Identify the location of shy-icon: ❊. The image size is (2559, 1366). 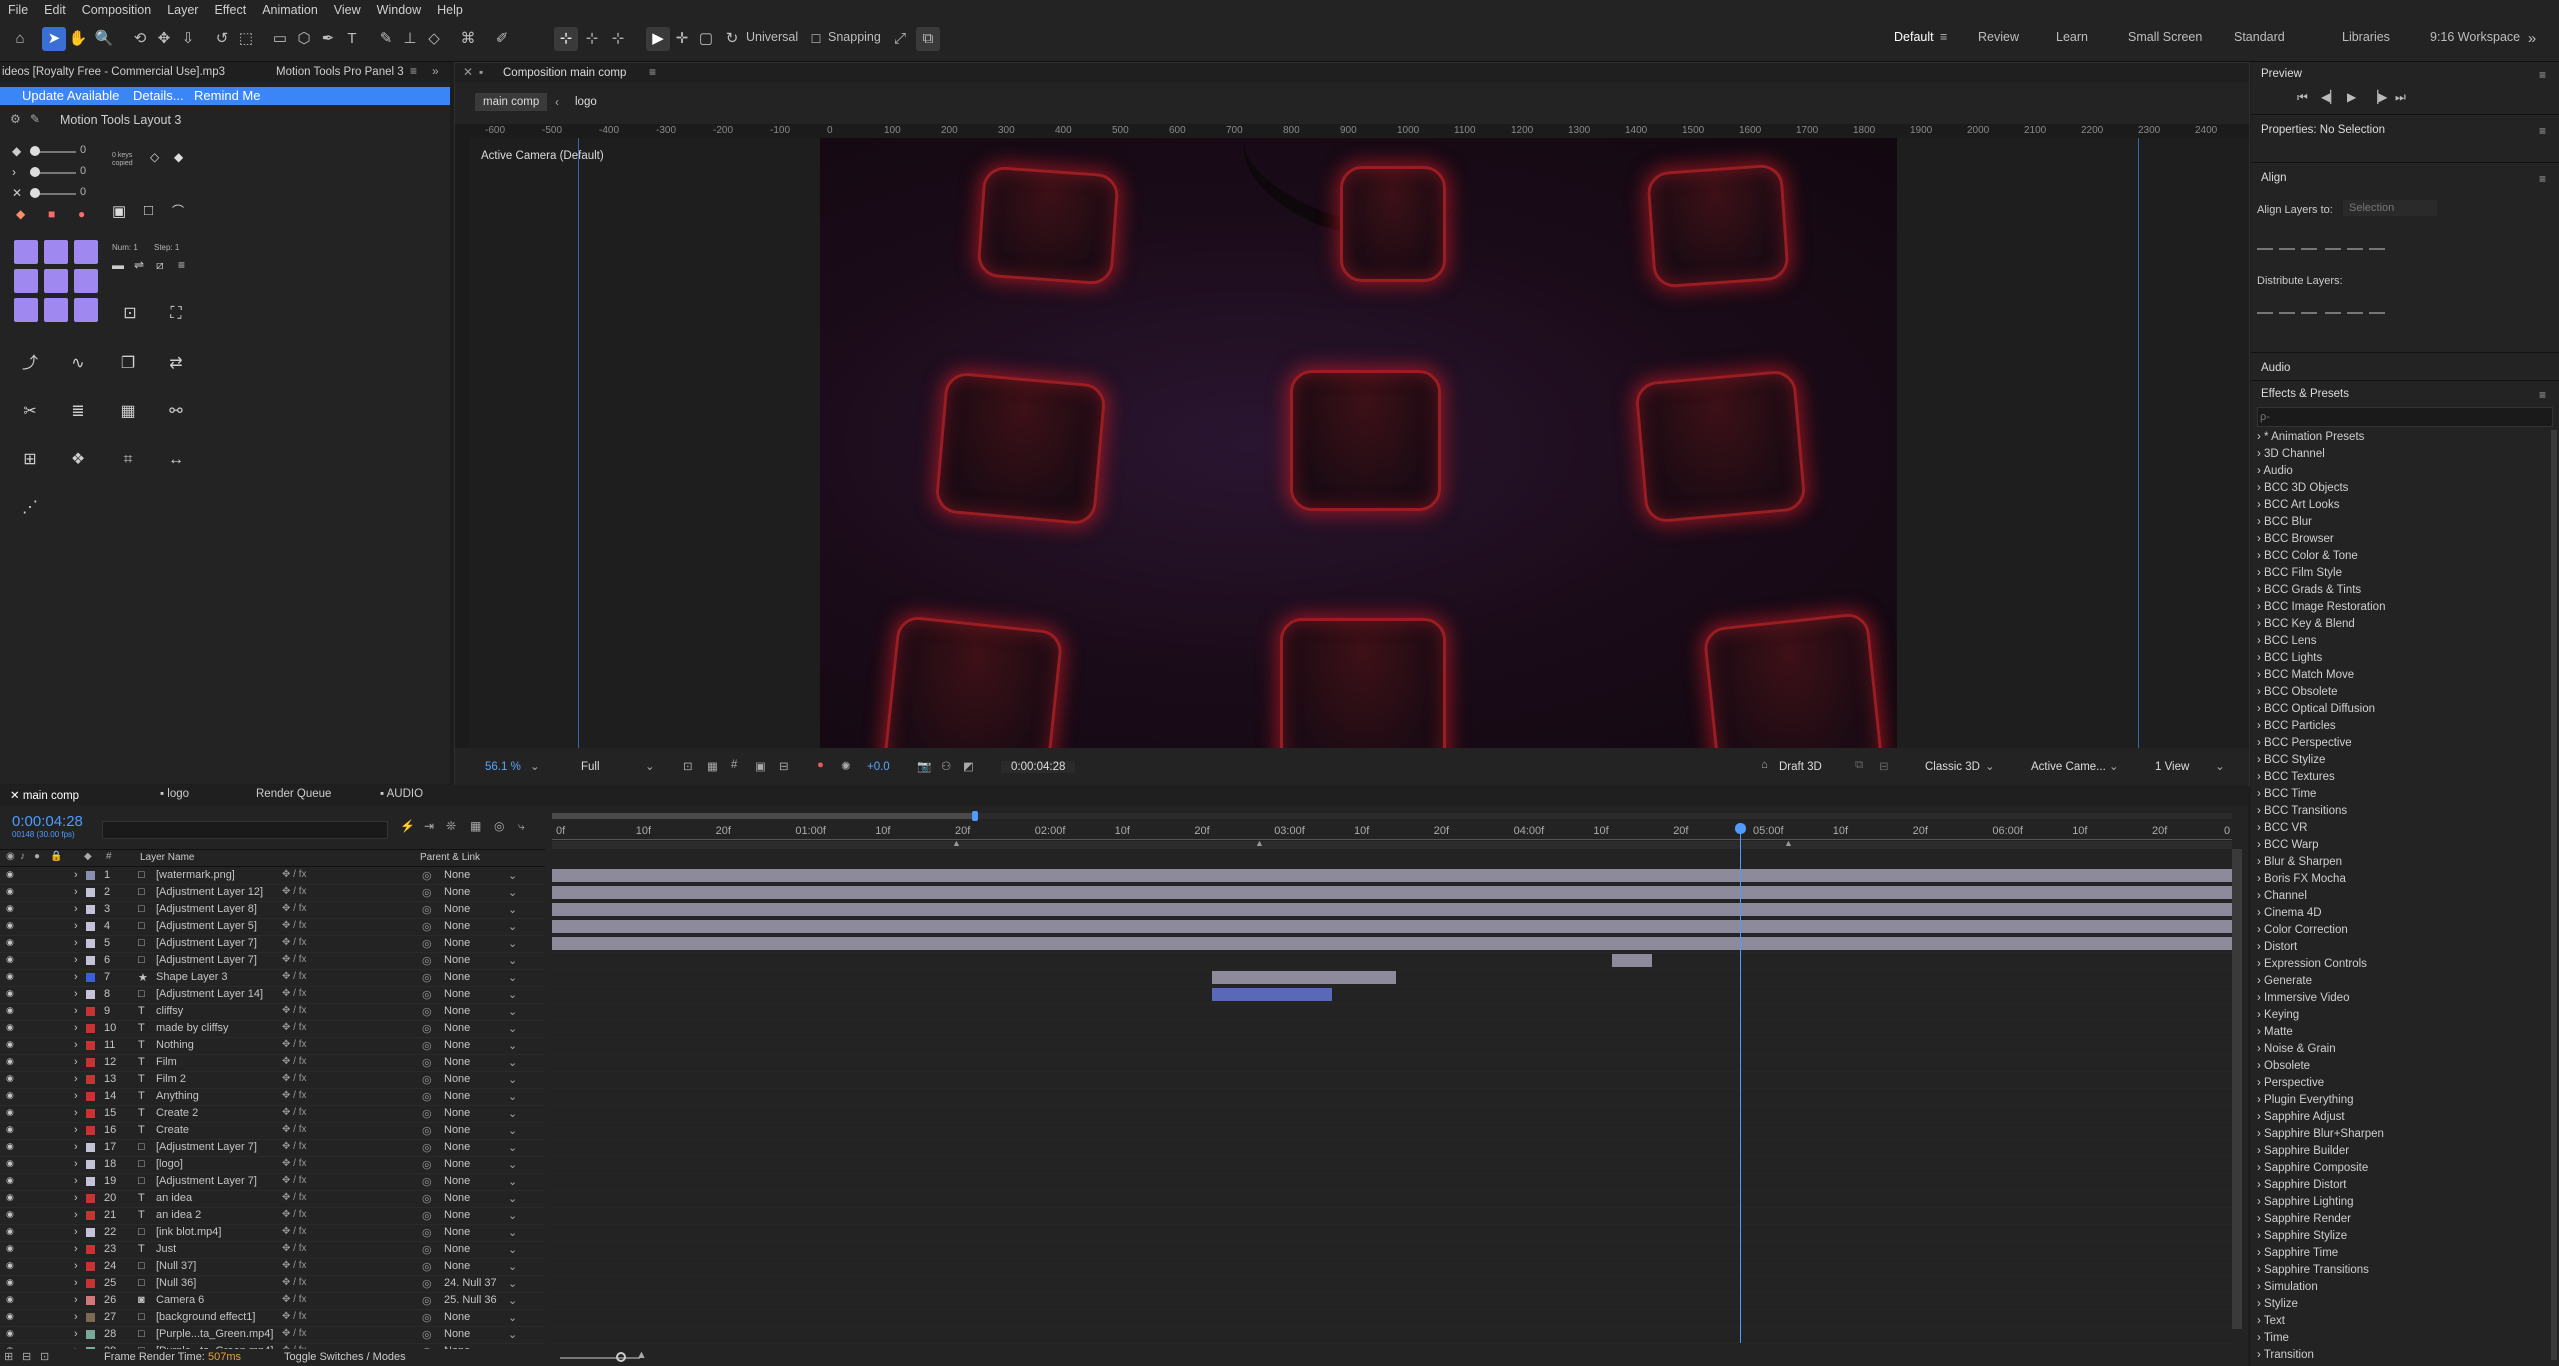
(451, 826).